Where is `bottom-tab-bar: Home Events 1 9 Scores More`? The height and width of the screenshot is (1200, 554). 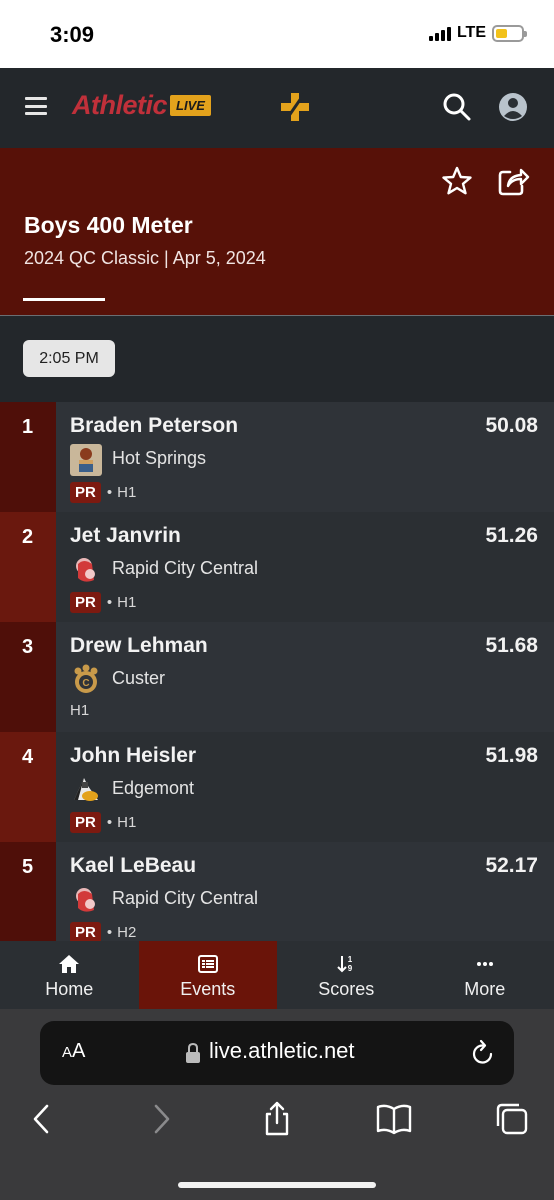
bottom-tab-bar: Home Events 1 9 Scores More is located at coordinates (277, 975).